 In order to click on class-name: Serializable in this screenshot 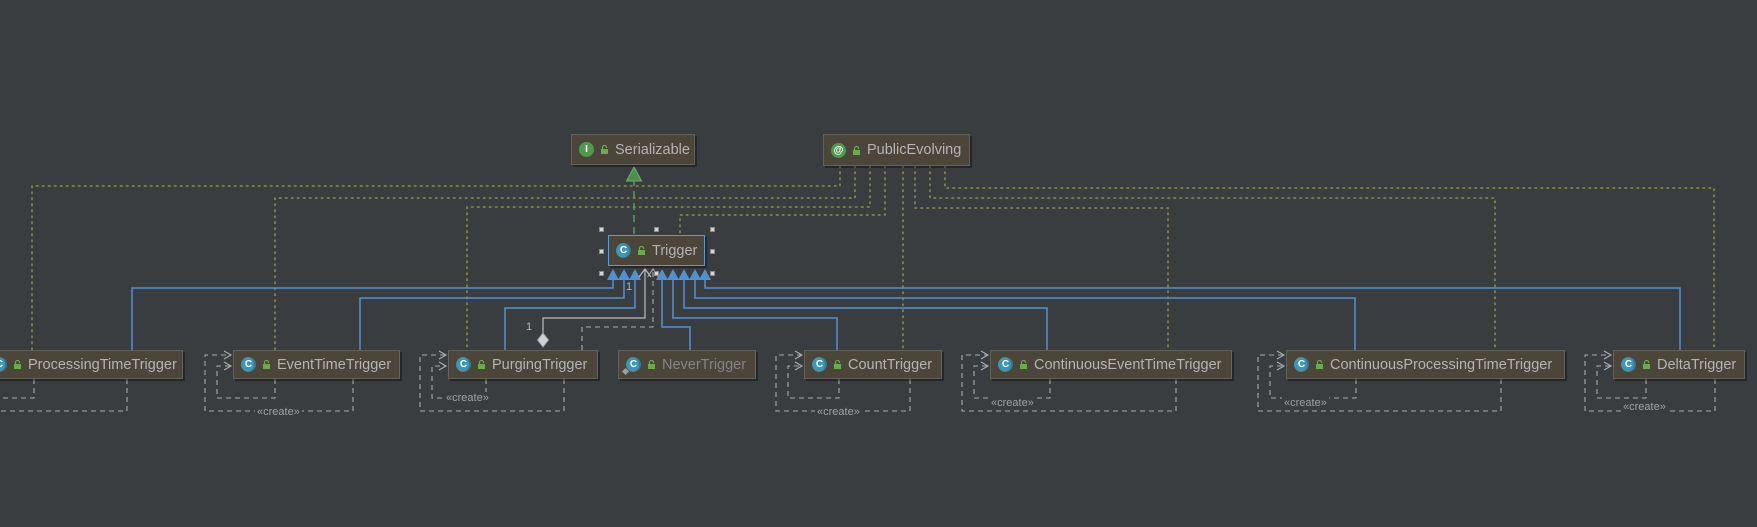, I will do `click(652, 149)`.